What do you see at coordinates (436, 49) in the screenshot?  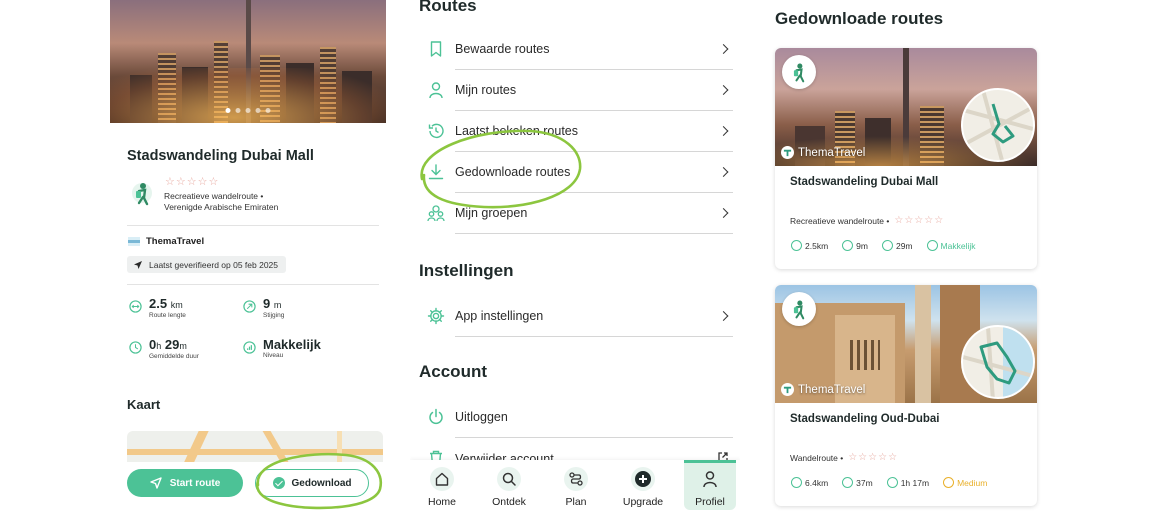 I see `bookmark-icon` at bounding box center [436, 49].